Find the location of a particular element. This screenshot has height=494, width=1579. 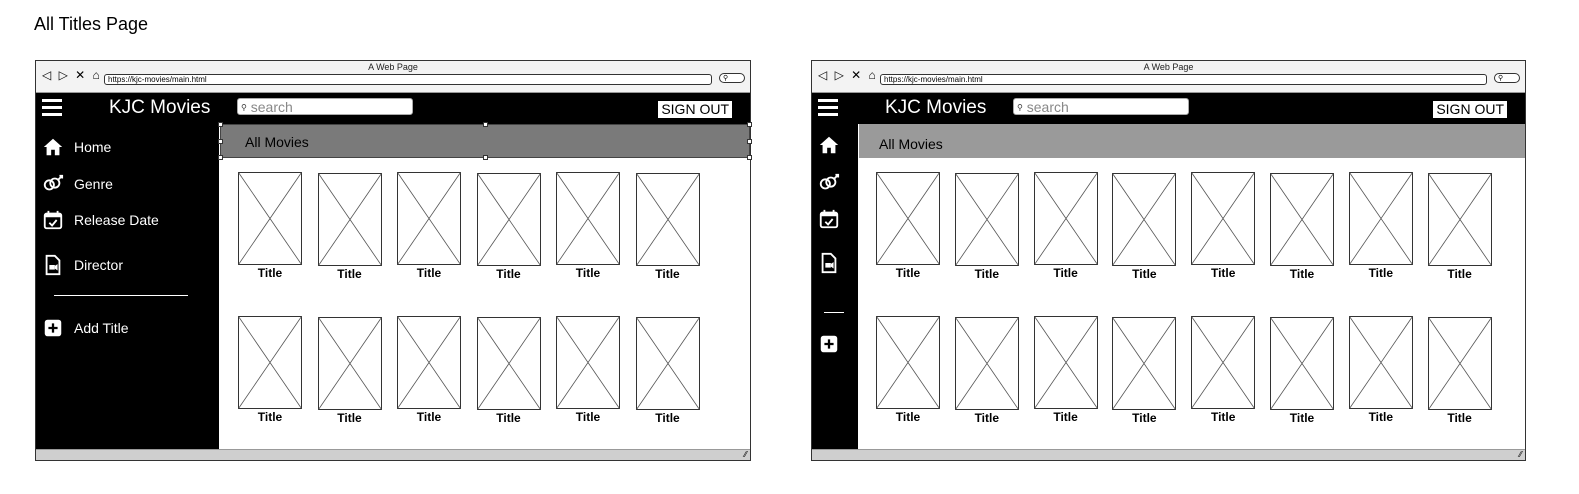

sidebar-item-release-date: Release Date is located at coordinates (100, 220).